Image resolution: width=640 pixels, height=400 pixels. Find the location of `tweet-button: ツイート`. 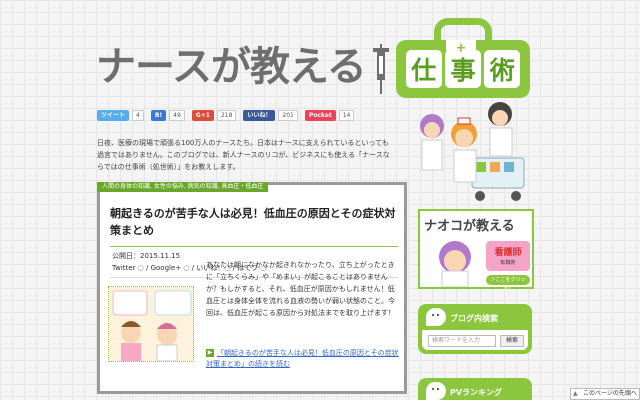

tweet-button: ツイート is located at coordinates (113, 115).